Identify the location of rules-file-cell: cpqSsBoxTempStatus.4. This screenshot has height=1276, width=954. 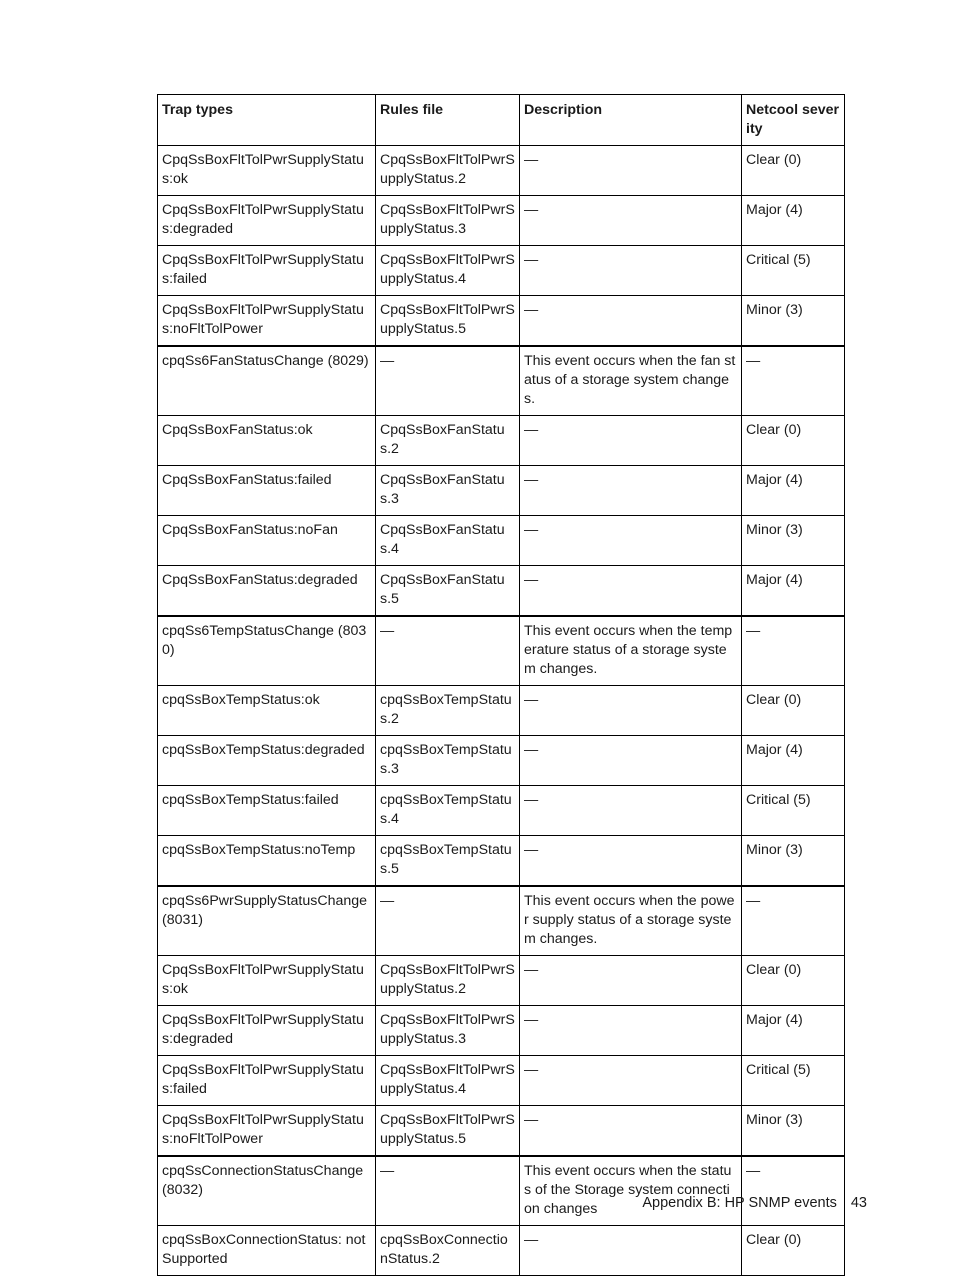
(447, 810).